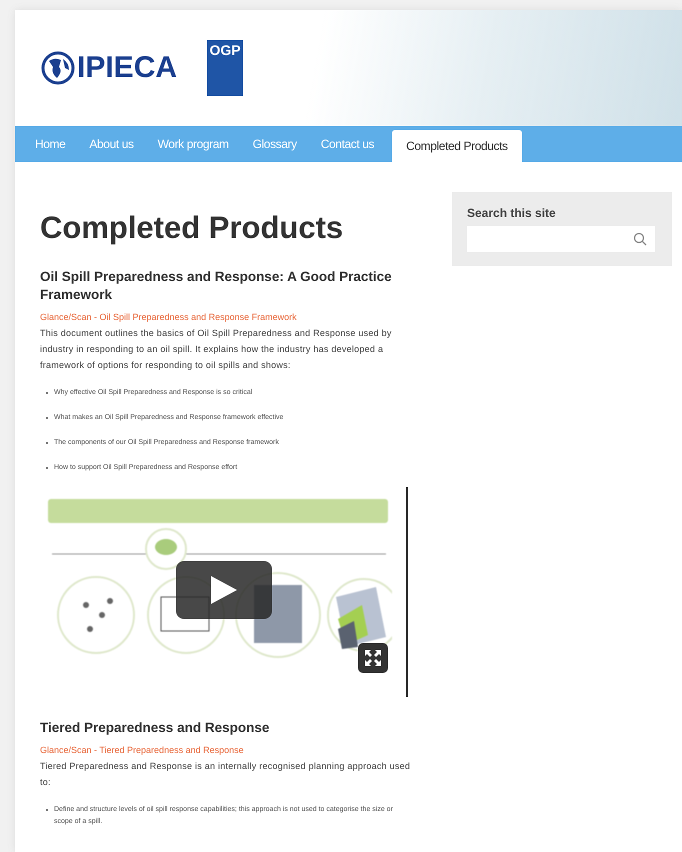 The image size is (682, 852). What do you see at coordinates (155, 728) in the screenshot?
I see `section-heading: Tiered Preparedness and Response` at bounding box center [155, 728].